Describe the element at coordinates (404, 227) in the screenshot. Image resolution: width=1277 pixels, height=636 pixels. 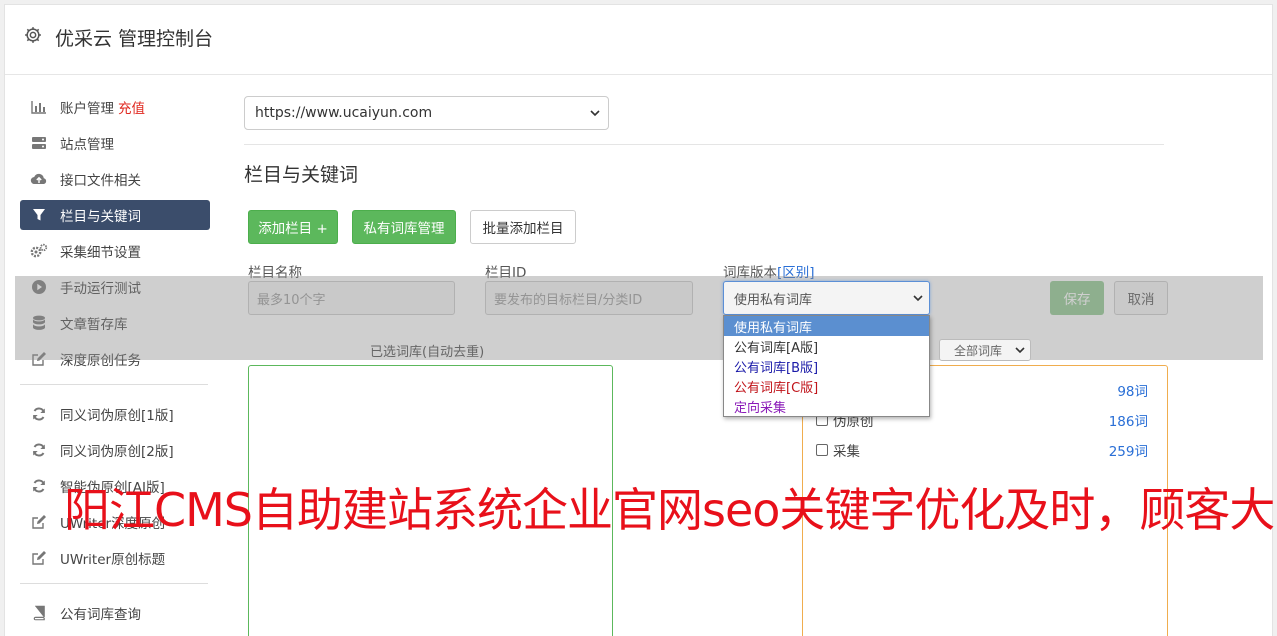
I see `private-lib-button: 私有词库管理` at that location.